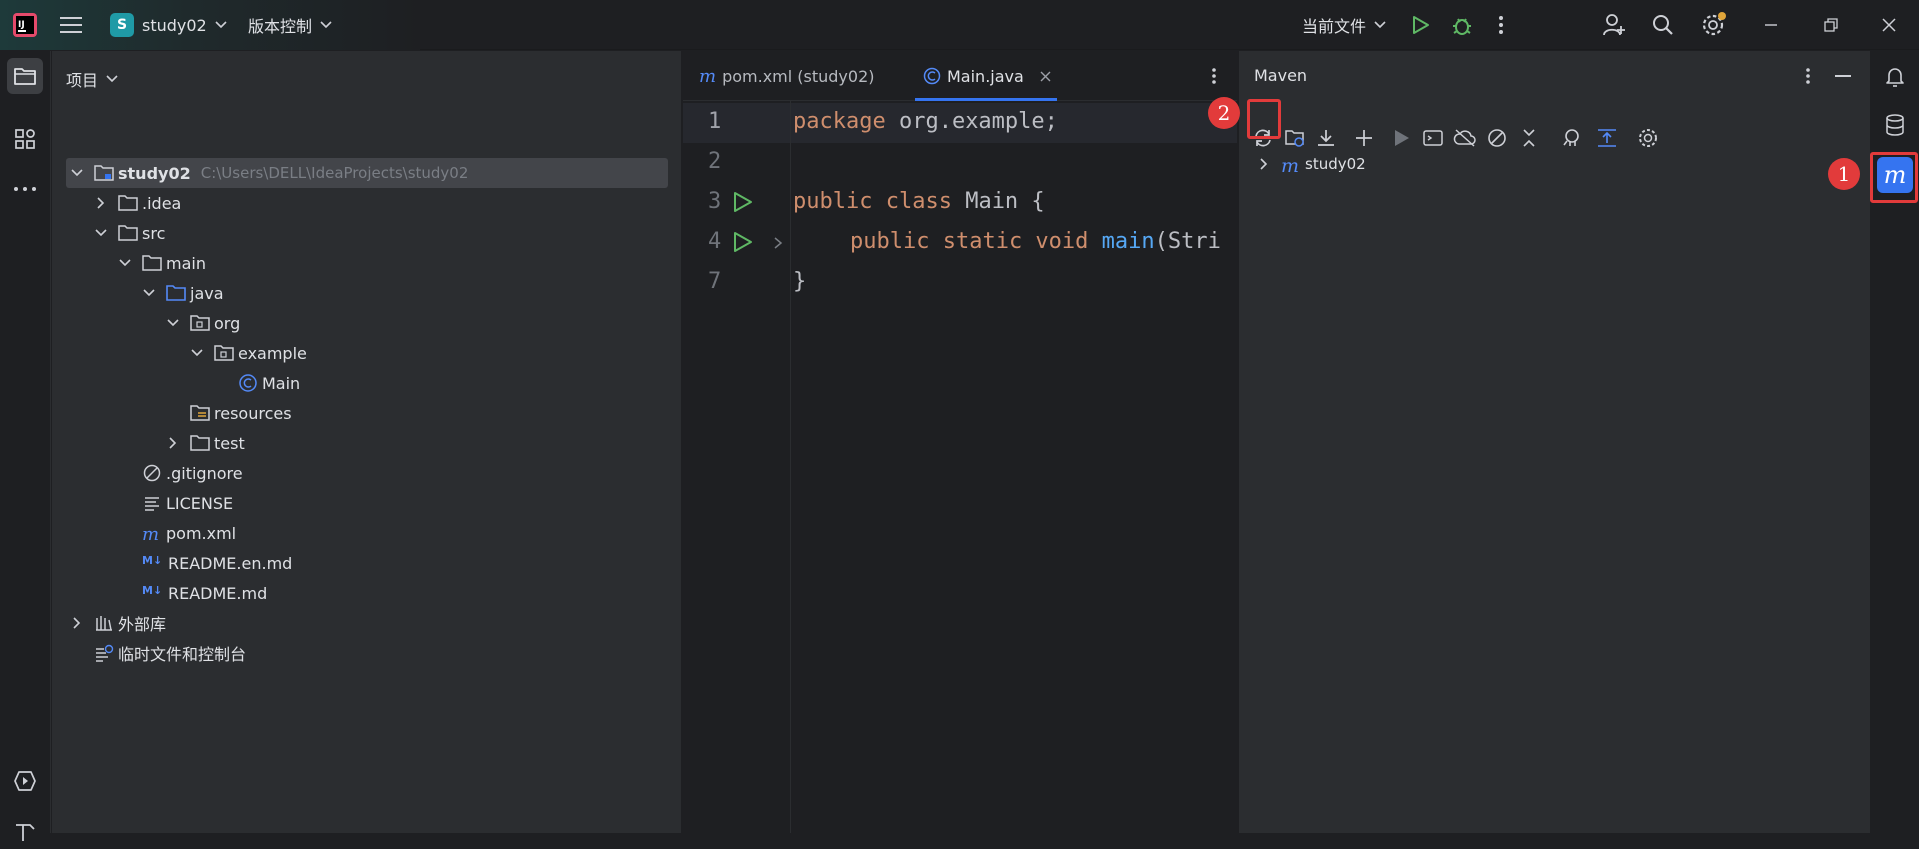 This screenshot has width=1919, height=849. Describe the element at coordinates (1895, 125) in the screenshot. I see `database-button` at that location.